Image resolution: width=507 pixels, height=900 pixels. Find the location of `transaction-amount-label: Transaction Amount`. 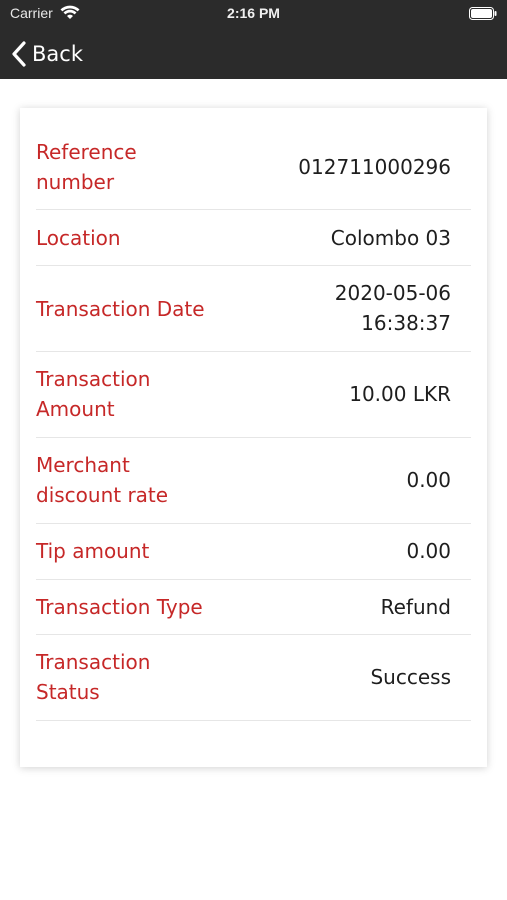

transaction-amount-label: Transaction Amount is located at coordinates (93, 394).